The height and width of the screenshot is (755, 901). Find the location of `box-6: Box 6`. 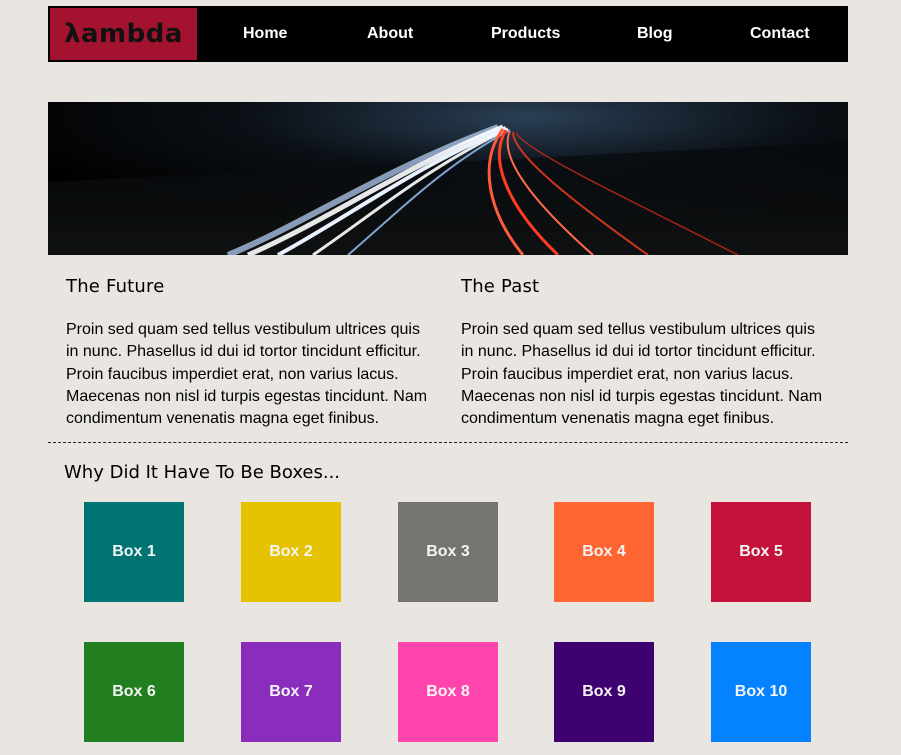

box-6: Box 6 is located at coordinates (134, 692).